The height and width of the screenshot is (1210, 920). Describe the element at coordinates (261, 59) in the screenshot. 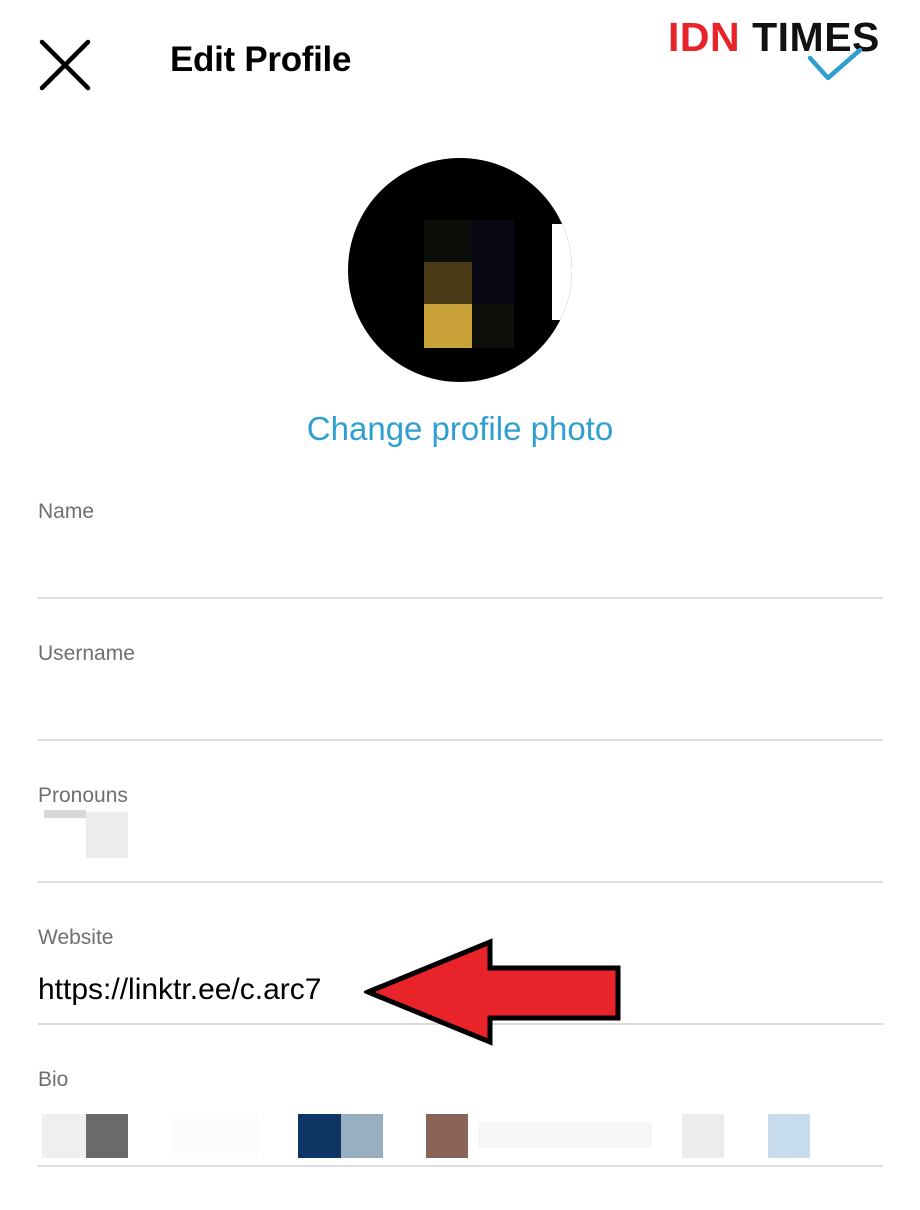

I see `page-title: Edit Profile` at that location.